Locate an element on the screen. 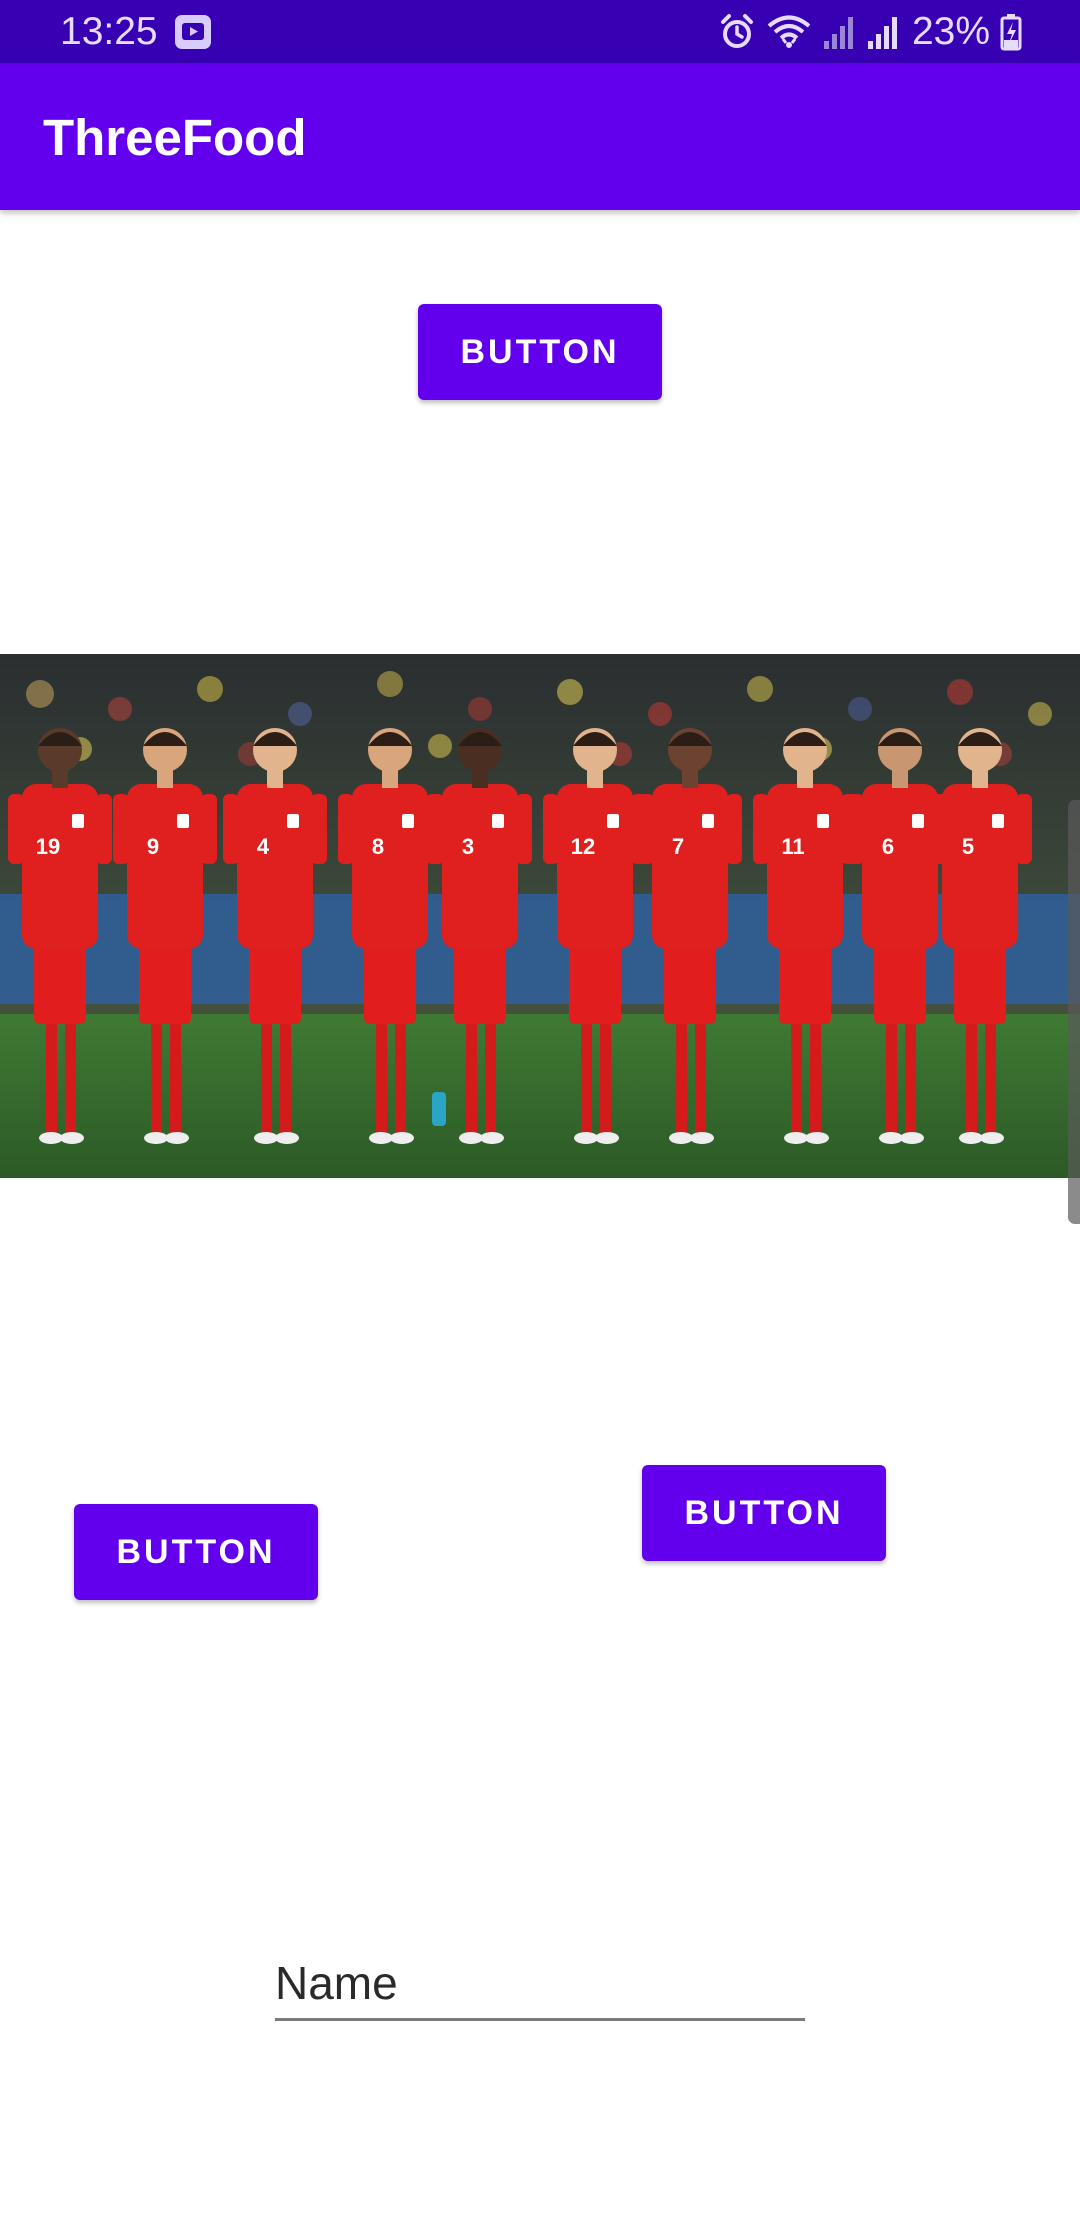 This screenshot has width=1080, height=2220. app-title: ThreeFood is located at coordinates (175, 137).